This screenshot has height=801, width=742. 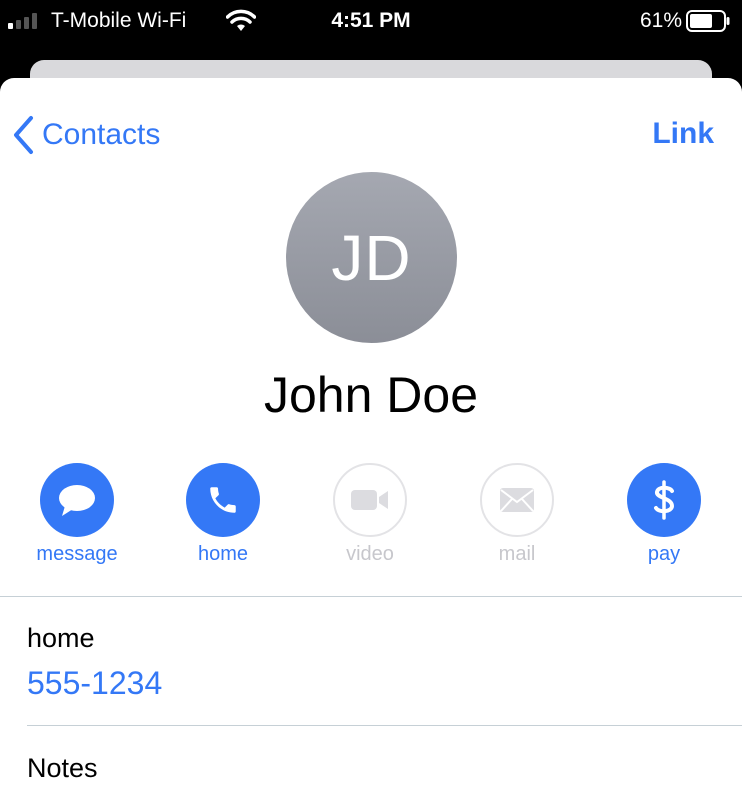 What do you see at coordinates (683, 134) in the screenshot?
I see `link-button: Link` at bounding box center [683, 134].